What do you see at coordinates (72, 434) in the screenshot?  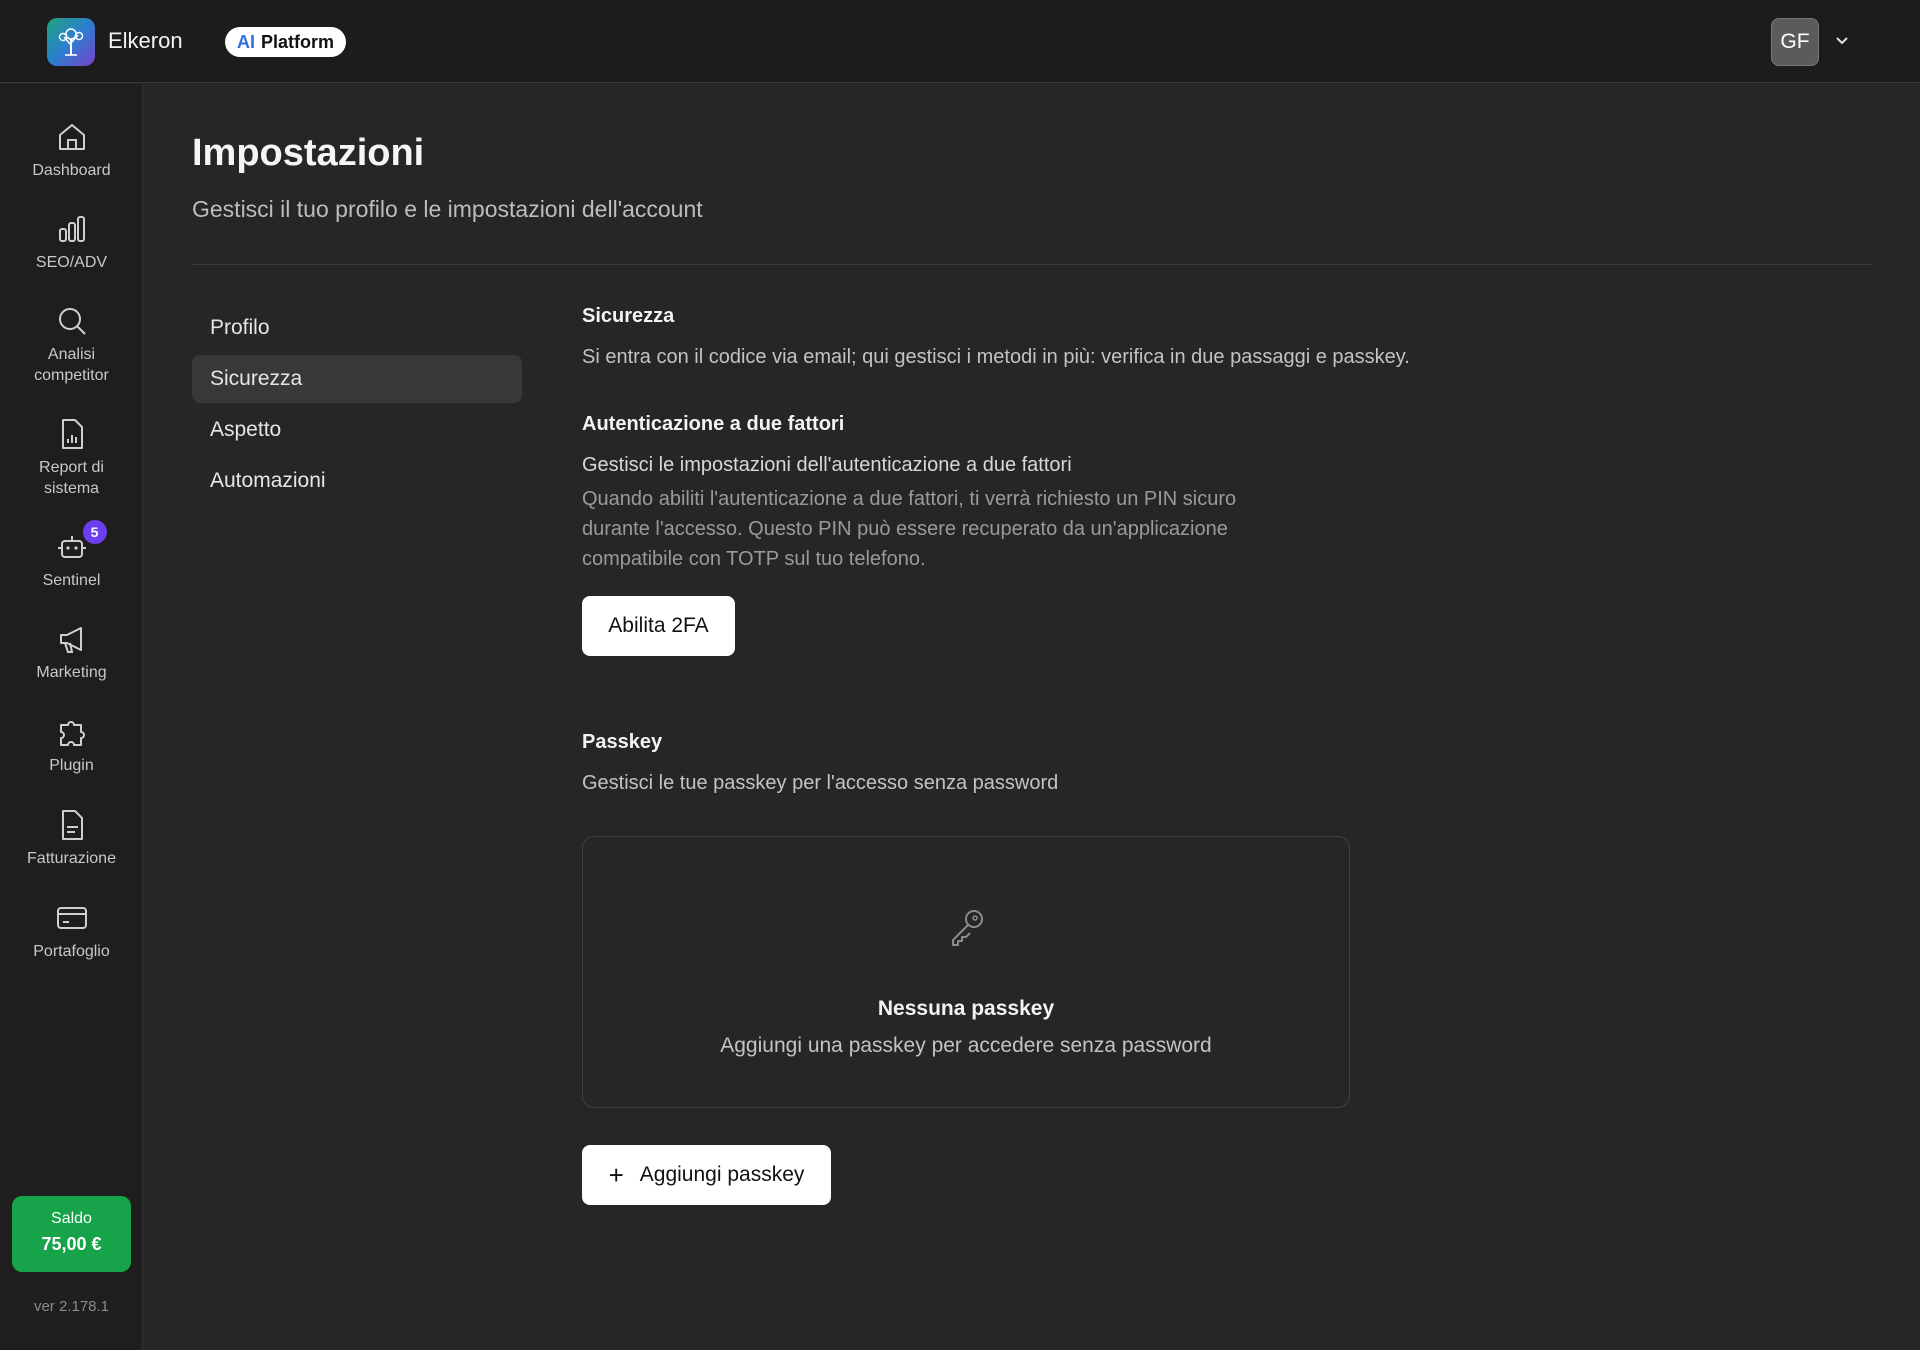 I see `report-icon` at bounding box center [72, 434].